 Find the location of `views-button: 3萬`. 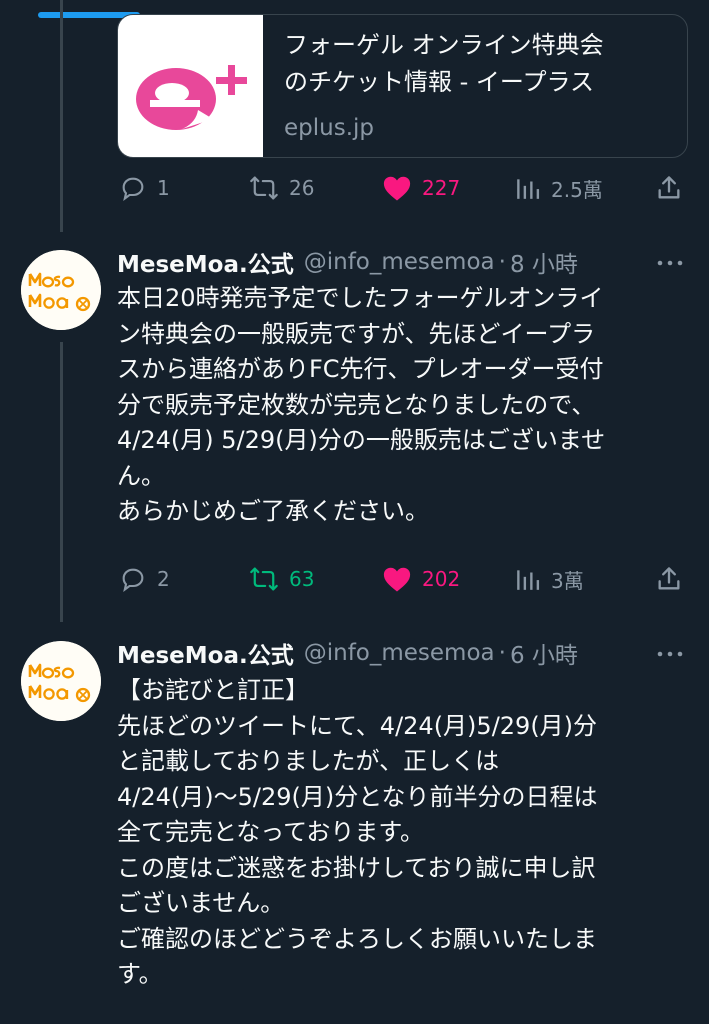

views-button: 3萬 is located at coordinates (549, 579).